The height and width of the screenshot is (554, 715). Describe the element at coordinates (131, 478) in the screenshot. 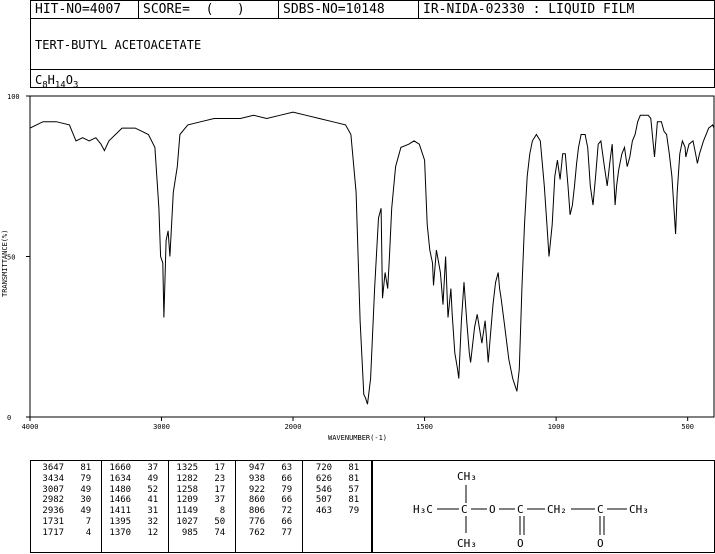

I see `peak-row: 1634 49` at that location.